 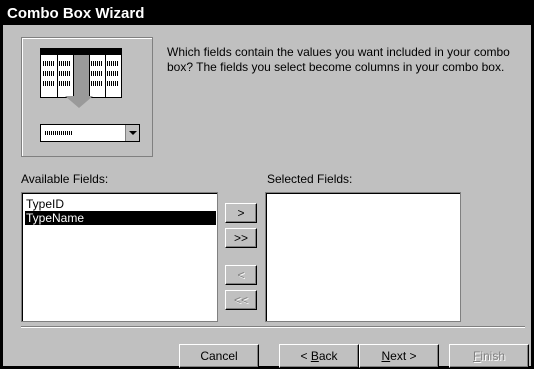 I want to click on next-button: Next >, so click(x=399, y=356).